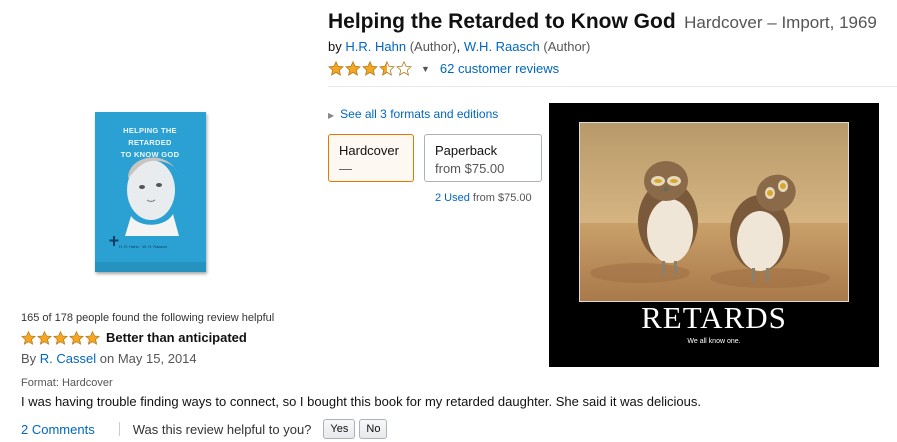 The image size is (897, 442). I want to click on format-option-paperback: Paperback from $75.00, so click(483, 158).